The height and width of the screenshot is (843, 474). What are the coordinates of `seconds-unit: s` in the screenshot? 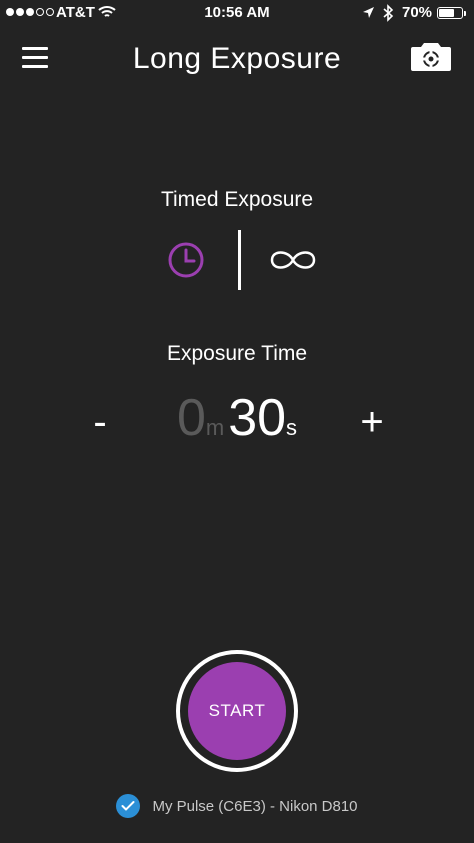 It's located at (292, 427).